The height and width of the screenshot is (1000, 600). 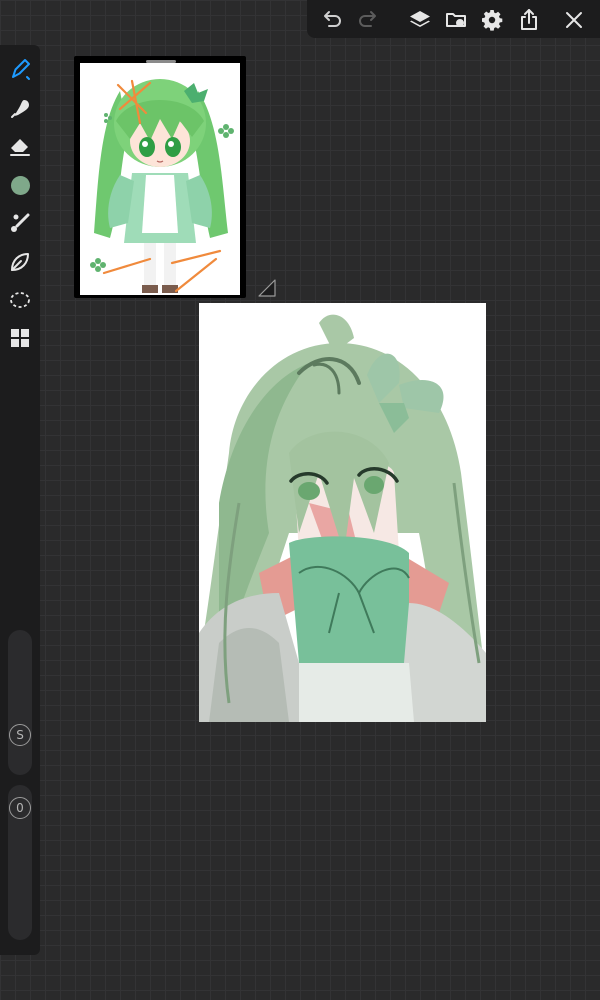 I want to click on settings-icon, so click(x=492, y=20).